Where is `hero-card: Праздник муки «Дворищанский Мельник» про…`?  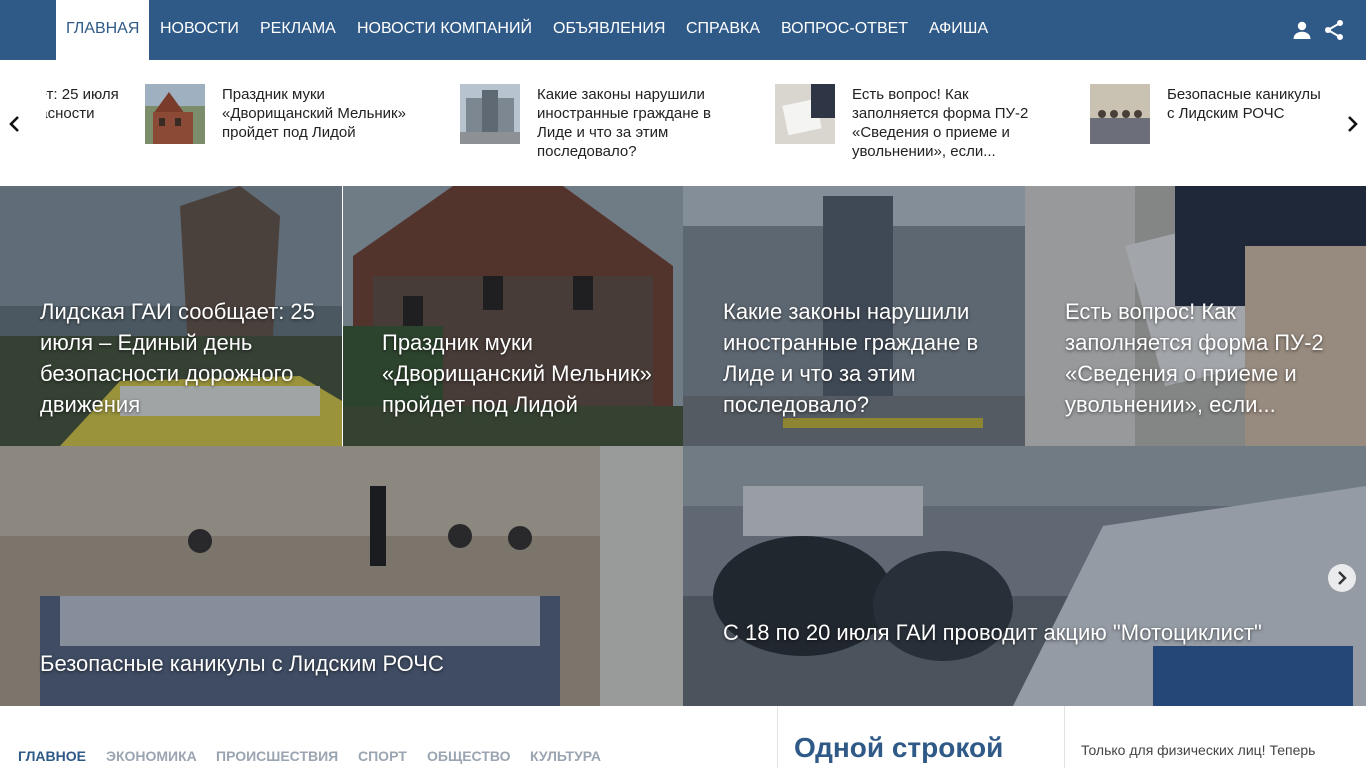
hero-card: Праздник муки «Дворищанский Мельник» про… is located at coordinates (513, 316).